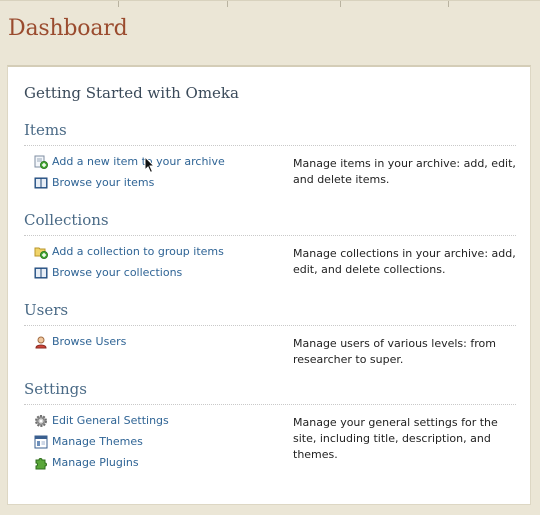  Describe the element at coordinates (270, 133) in the screenshot. I see `section-heading-items: Items` at that location.